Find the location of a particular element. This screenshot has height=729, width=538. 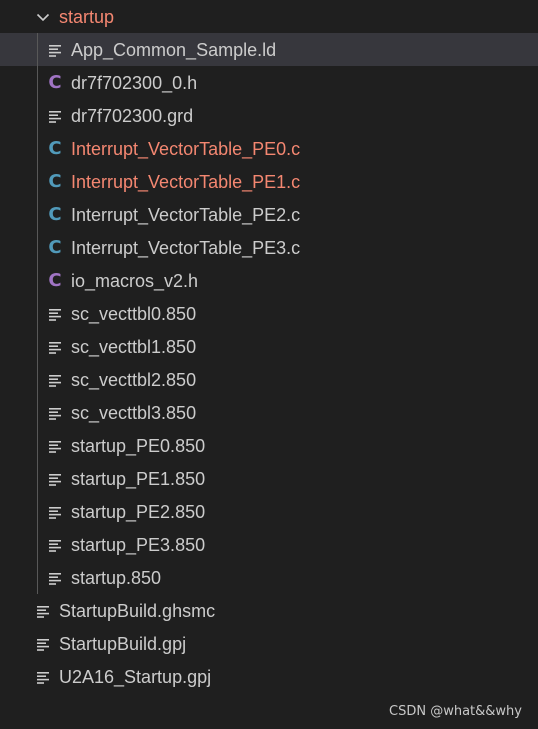

file-label: Interrupt_VectorTable_PE2.c is located at coordinates (186, 214).